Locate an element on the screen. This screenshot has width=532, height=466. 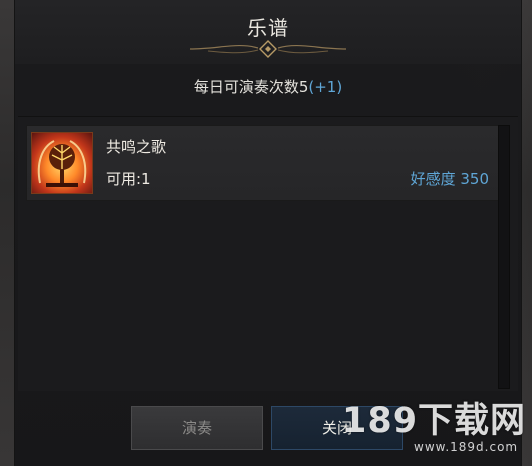
window-title: 乐谱 is located at coordinates (268, 28).